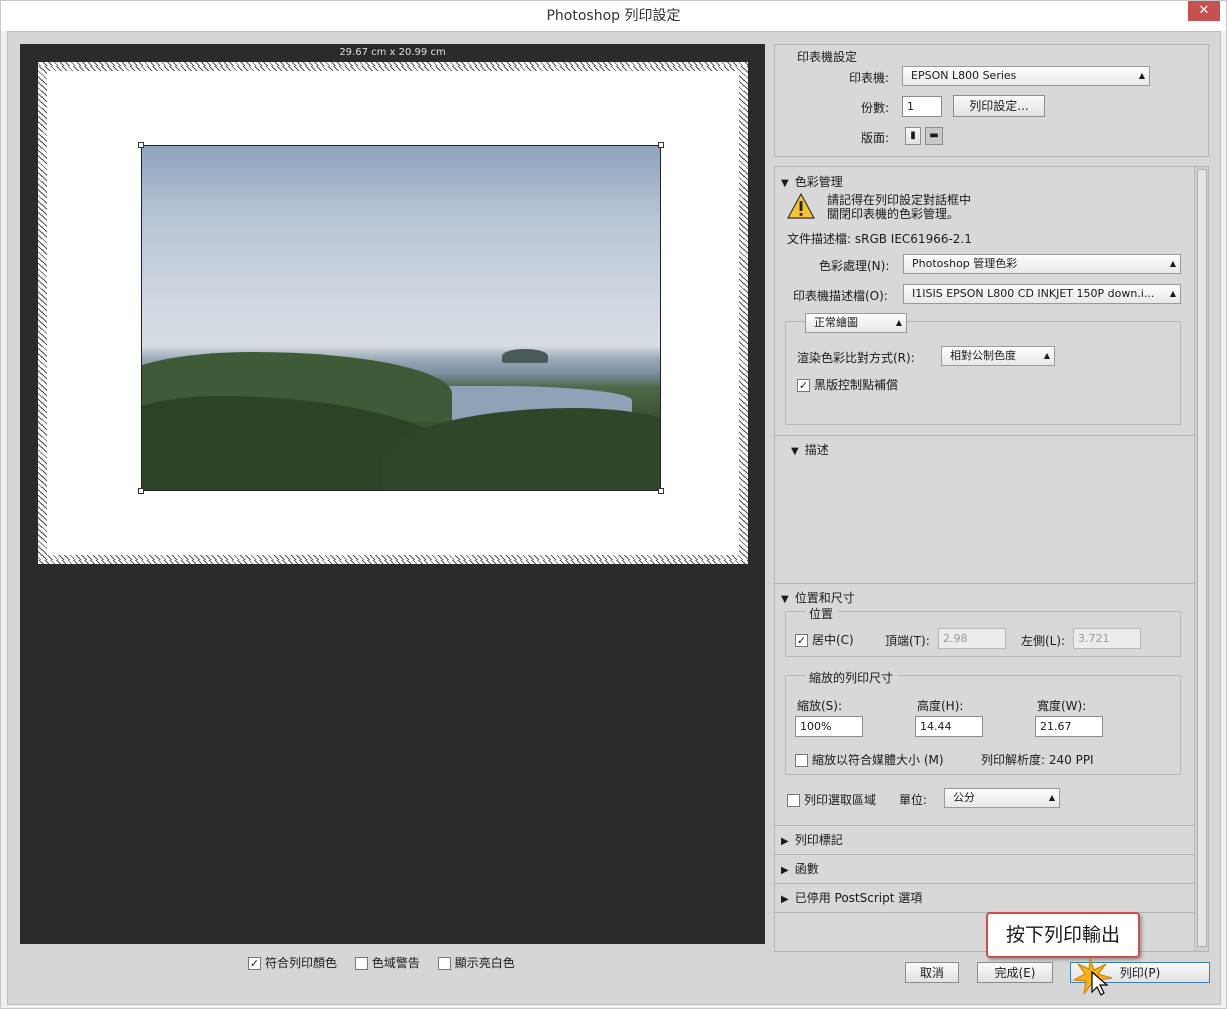 This screenshot has width=1227, height=1009. I want to click on bpc-checkbox: ✓ 黑版控制點補償, so click(847, 384).